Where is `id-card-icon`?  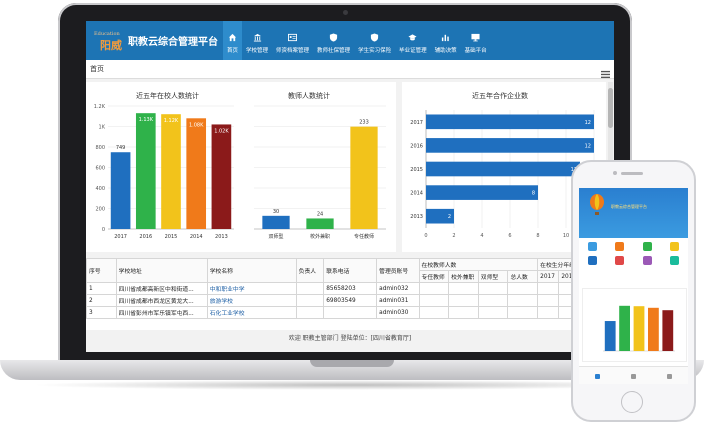
id-card-icon is located at coordinates (293, 37).